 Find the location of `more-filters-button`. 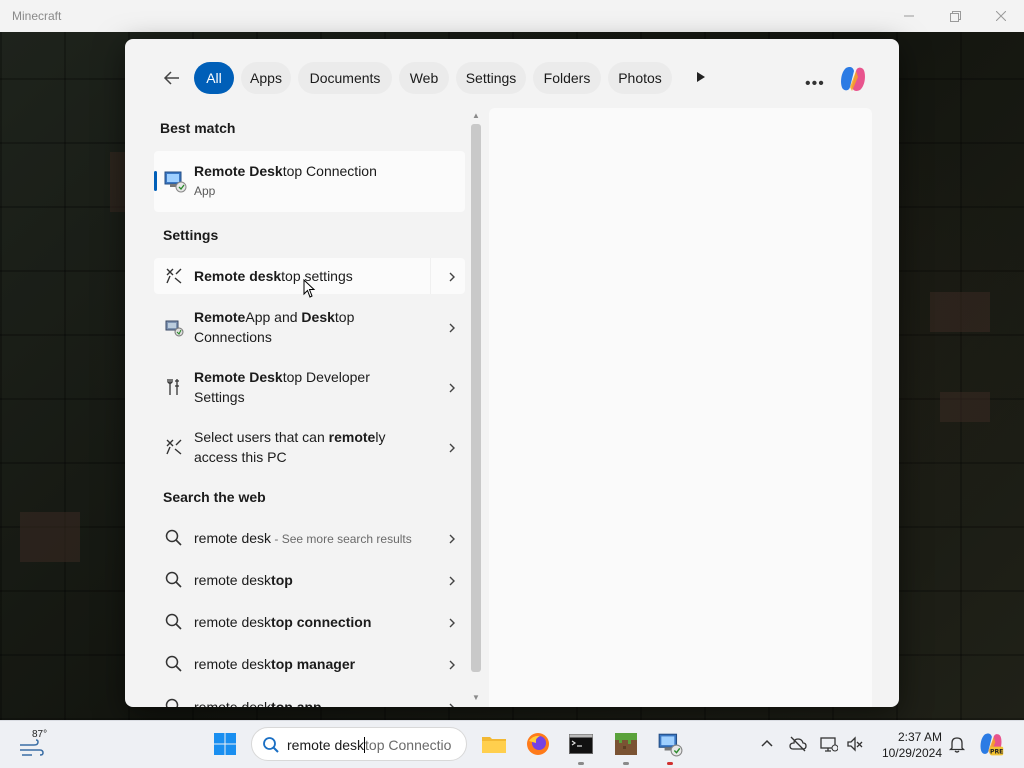

more-filters-button is located at coordinates (701, 77).